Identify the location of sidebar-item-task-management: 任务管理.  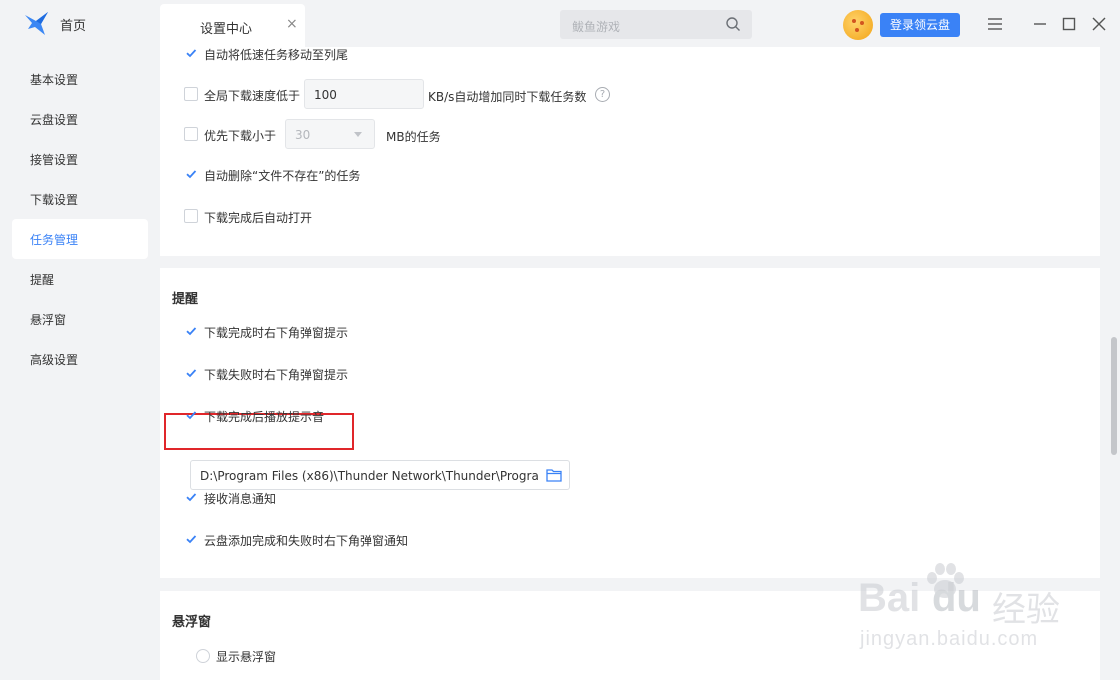
(80, 239).